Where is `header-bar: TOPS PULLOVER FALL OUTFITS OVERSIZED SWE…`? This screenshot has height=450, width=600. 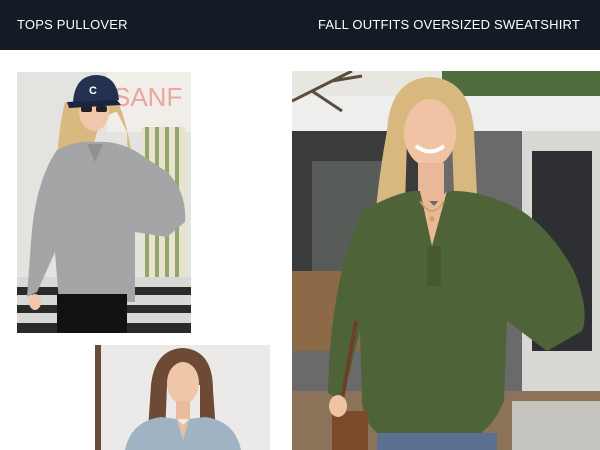
header-bar: TOPS PULLOVER FALL OUTFITS OVERSIZED SWE… is located at coordinates (300, 25).